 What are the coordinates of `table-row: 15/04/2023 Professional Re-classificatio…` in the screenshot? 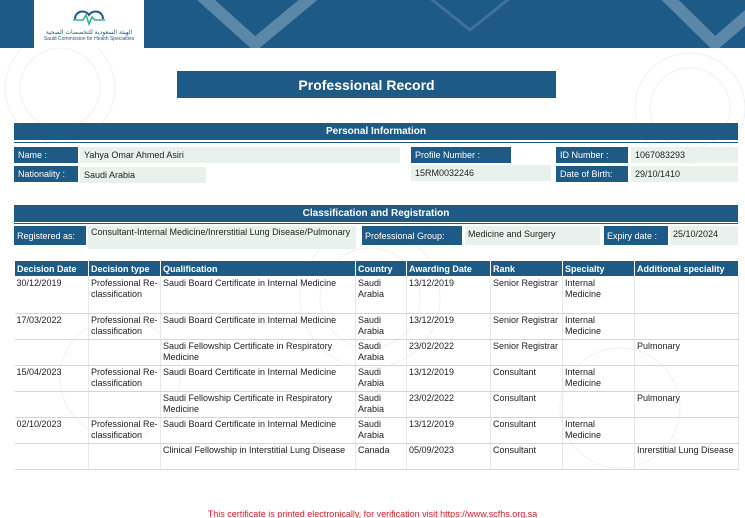 It's located at (376, 378).